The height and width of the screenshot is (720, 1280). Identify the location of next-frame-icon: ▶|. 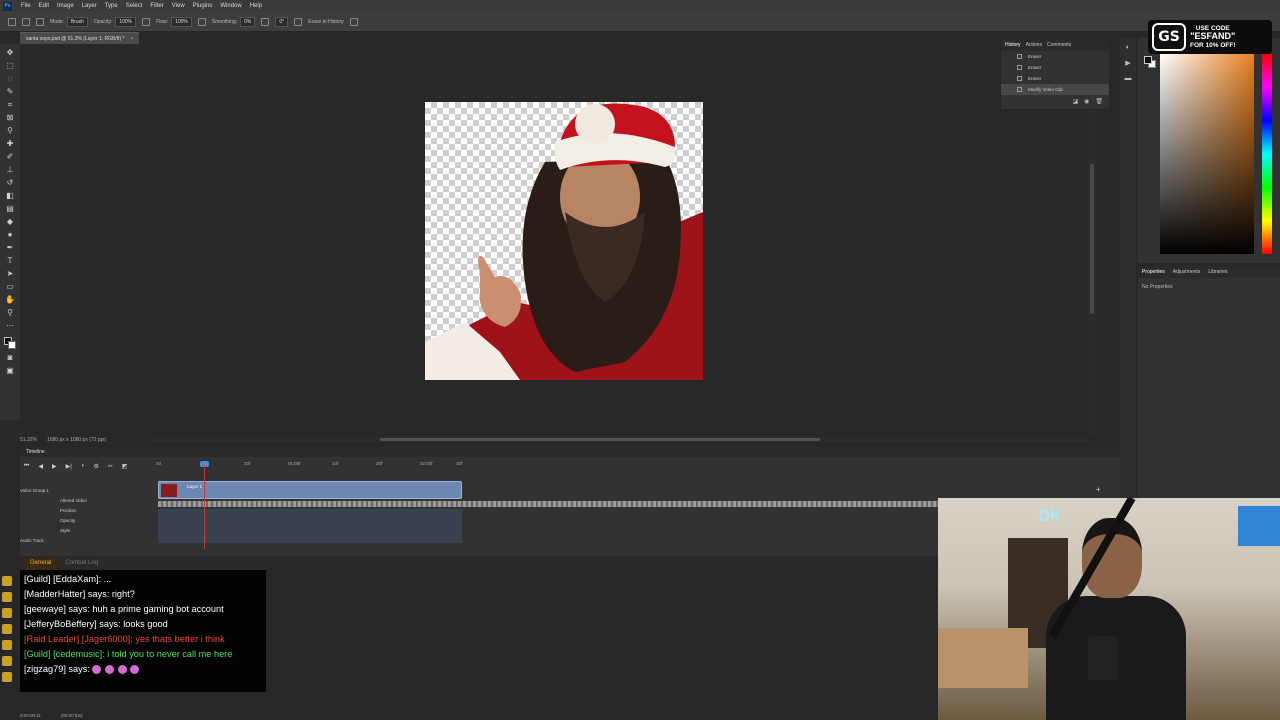
(69, 466).